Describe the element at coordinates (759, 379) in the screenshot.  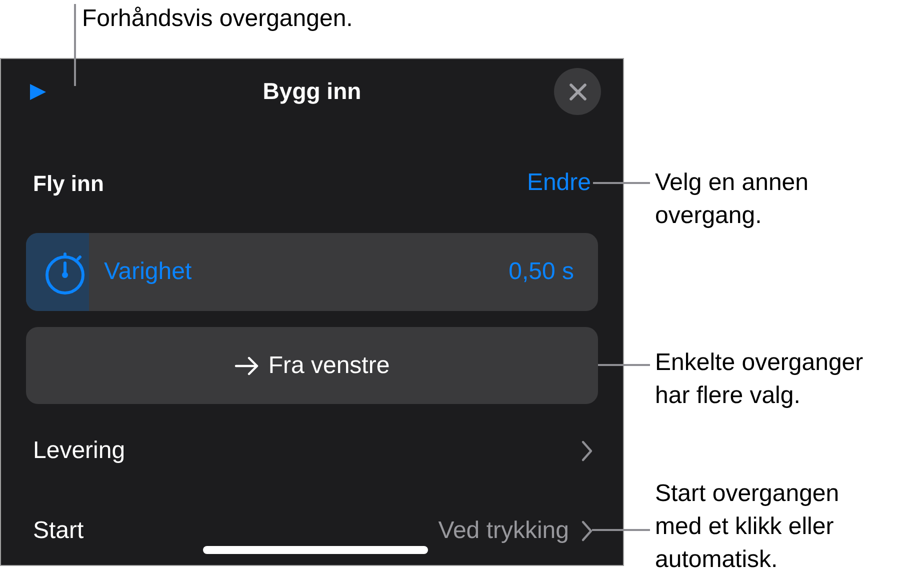
I see `callout-text: Enkelte overganger har flere valg.` at that location.